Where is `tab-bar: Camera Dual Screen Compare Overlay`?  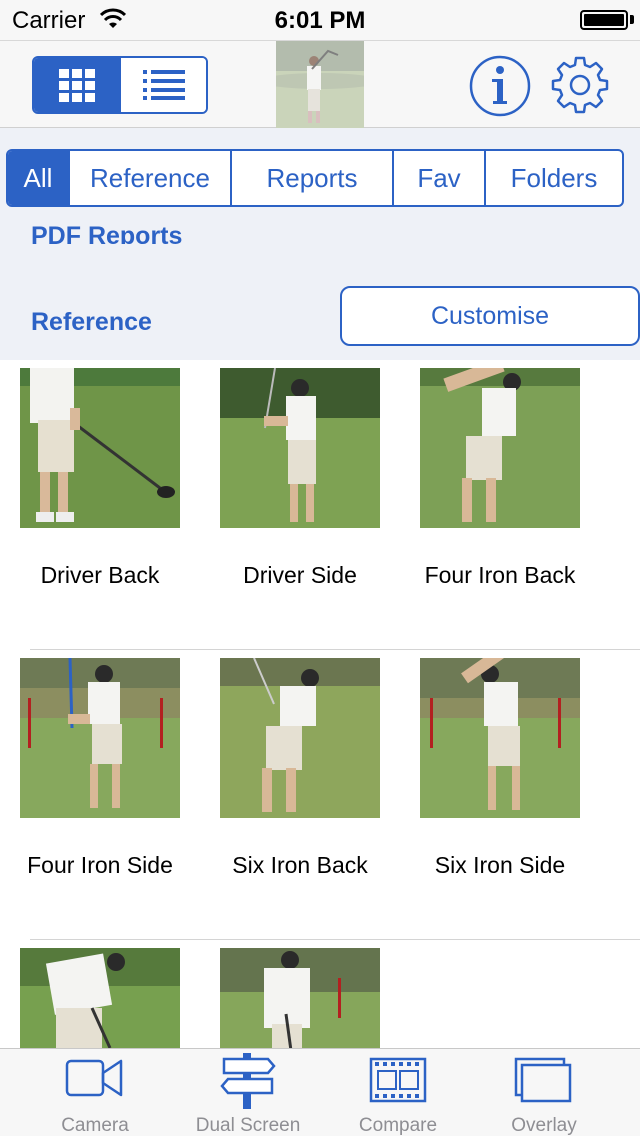 tab-bar: Camera Dual Screen Compare Overlay is located at coordinates (320, 1092).